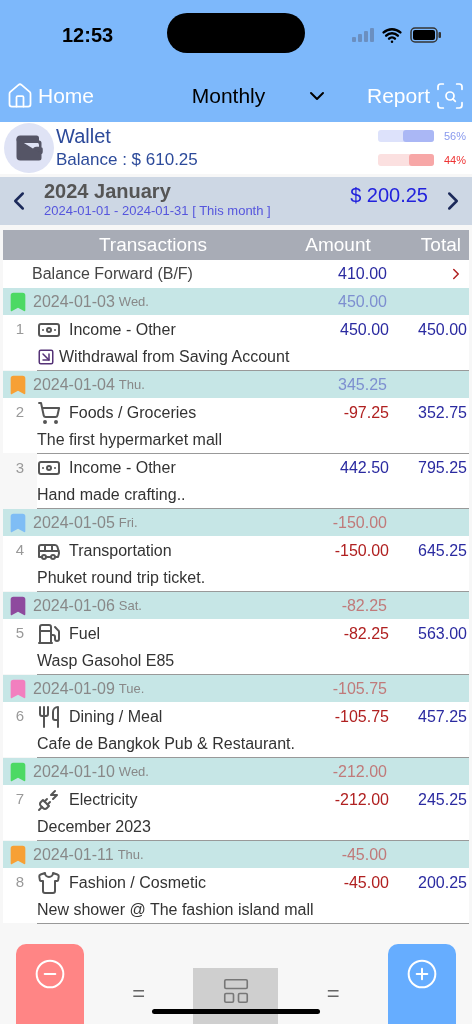 This screenshot has height=1024, width=472. What do you see at coordinates (389, 195) in the screenshot?
I see `month-total: $ 200.25` at bounding box center [389, 195].